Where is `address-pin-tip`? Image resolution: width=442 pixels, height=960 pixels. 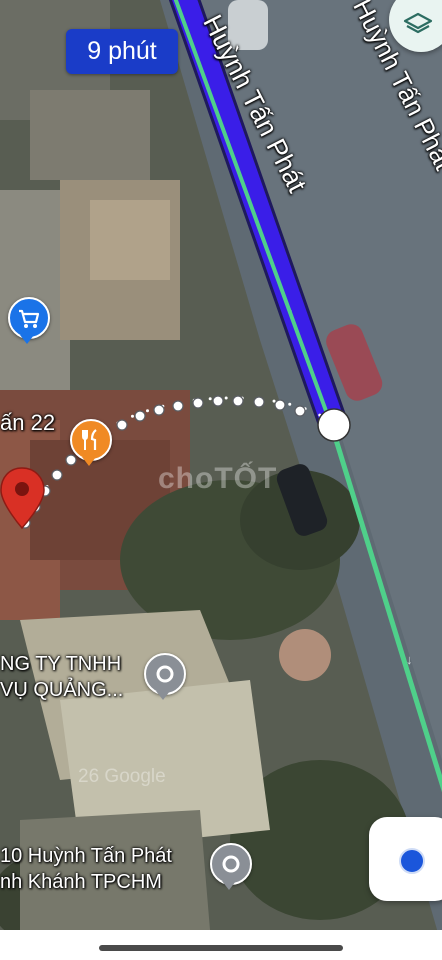 address-pin-tip is located at coordinates (229, 885).